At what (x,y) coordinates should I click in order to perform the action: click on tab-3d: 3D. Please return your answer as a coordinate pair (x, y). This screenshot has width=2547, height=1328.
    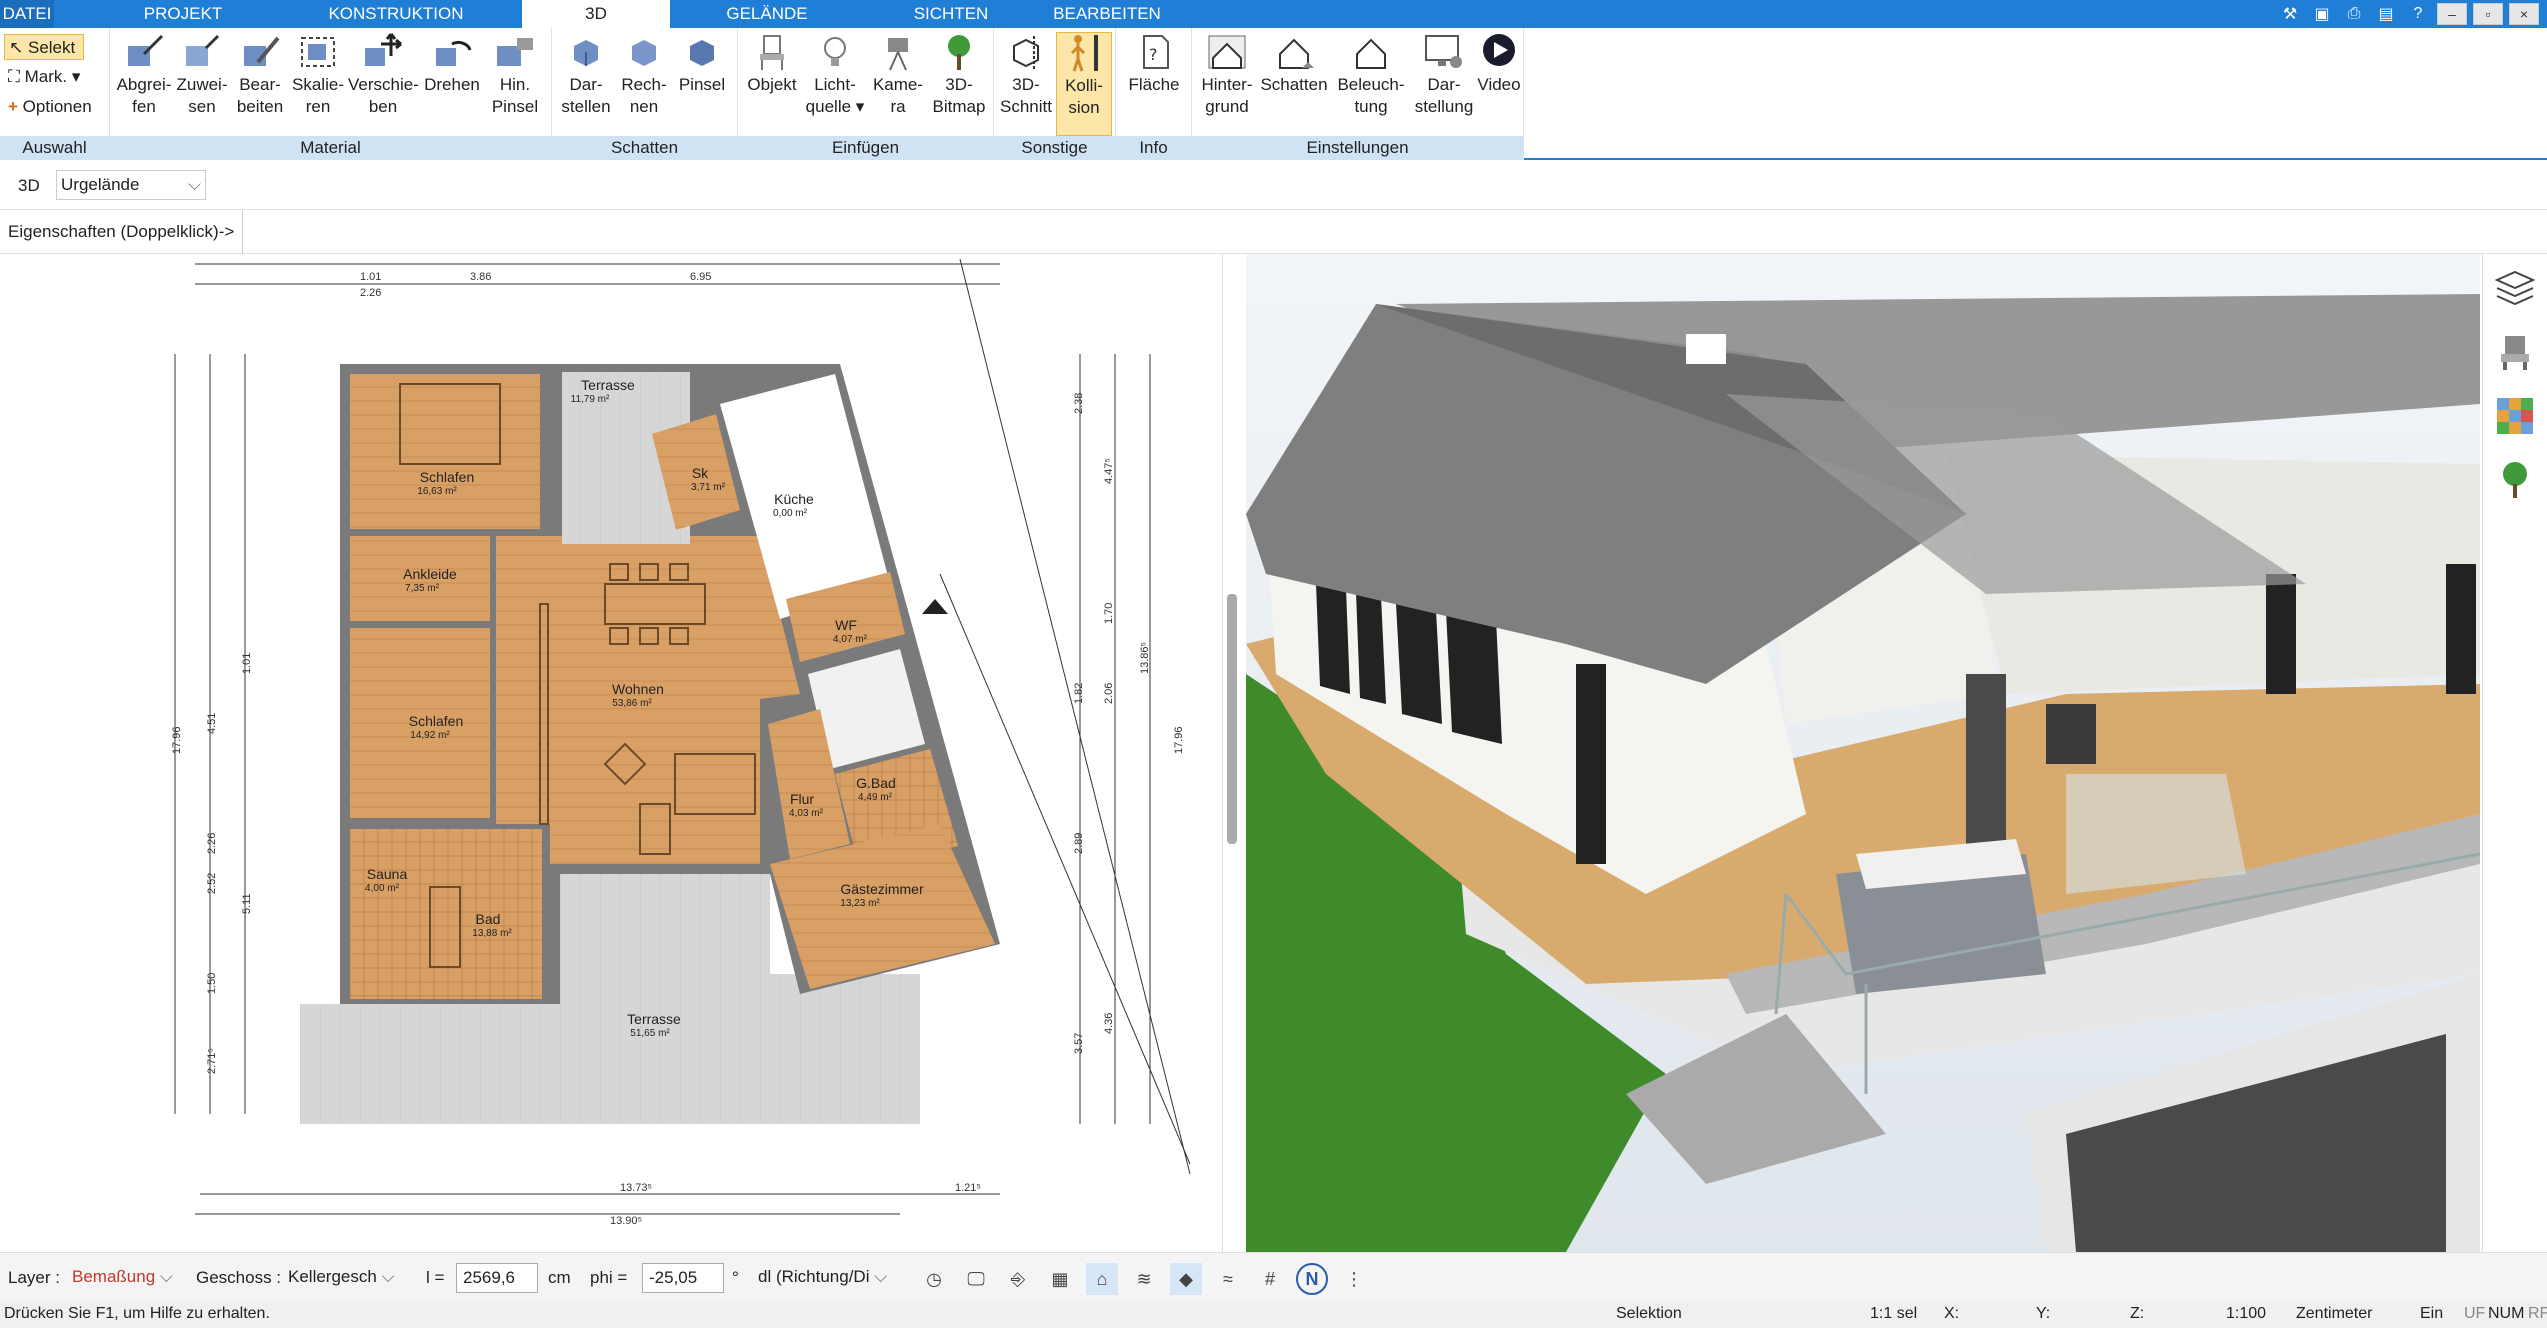
    Looking at the image, I should click on (596, 14).